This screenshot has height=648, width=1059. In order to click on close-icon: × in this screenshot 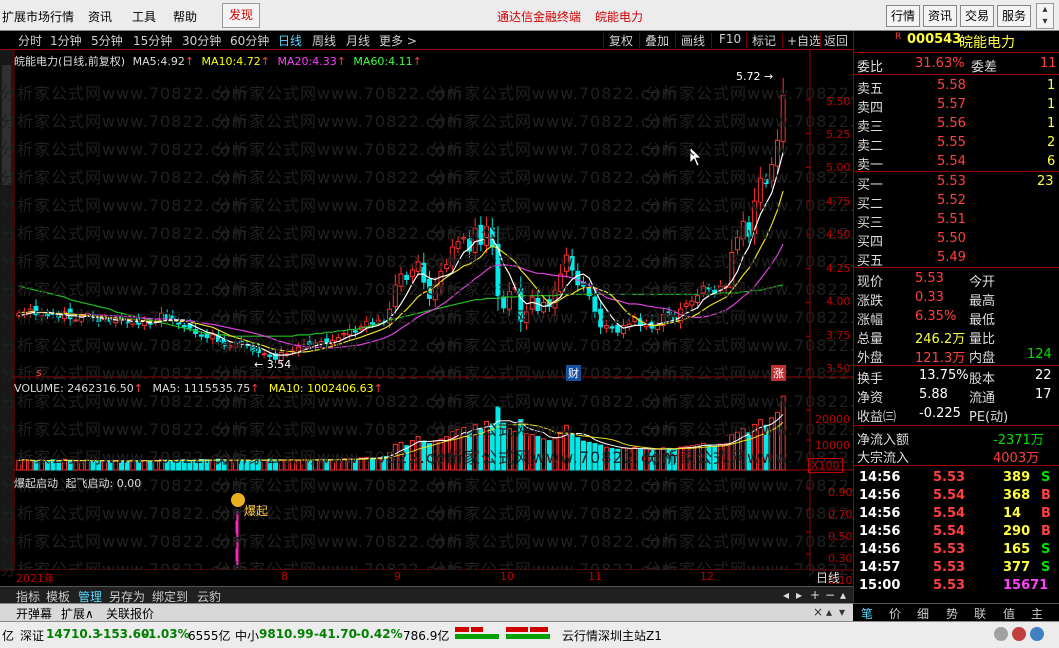, I will do `click(818, 612)`.